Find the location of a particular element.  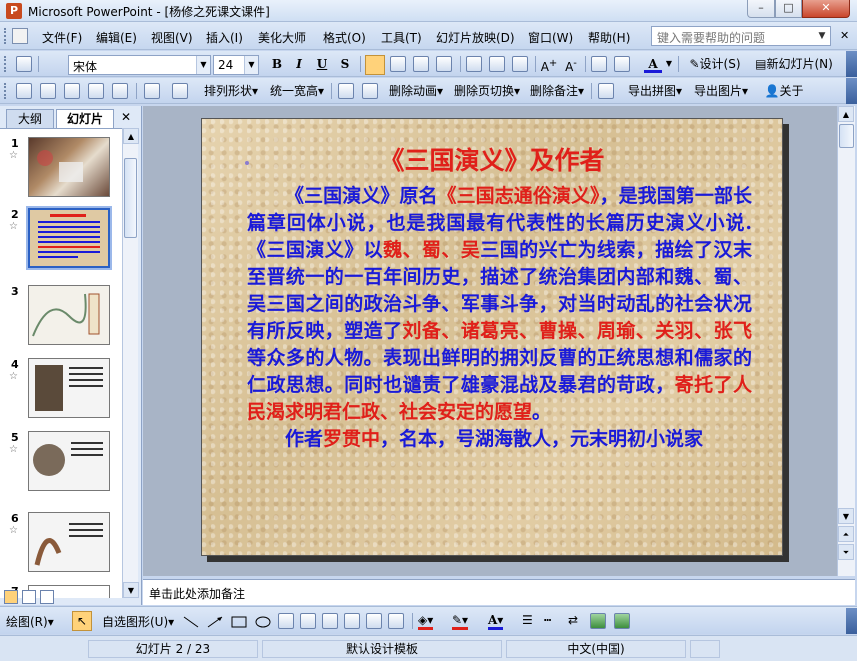

normal-view-icon is located at coordinates (11, 597).